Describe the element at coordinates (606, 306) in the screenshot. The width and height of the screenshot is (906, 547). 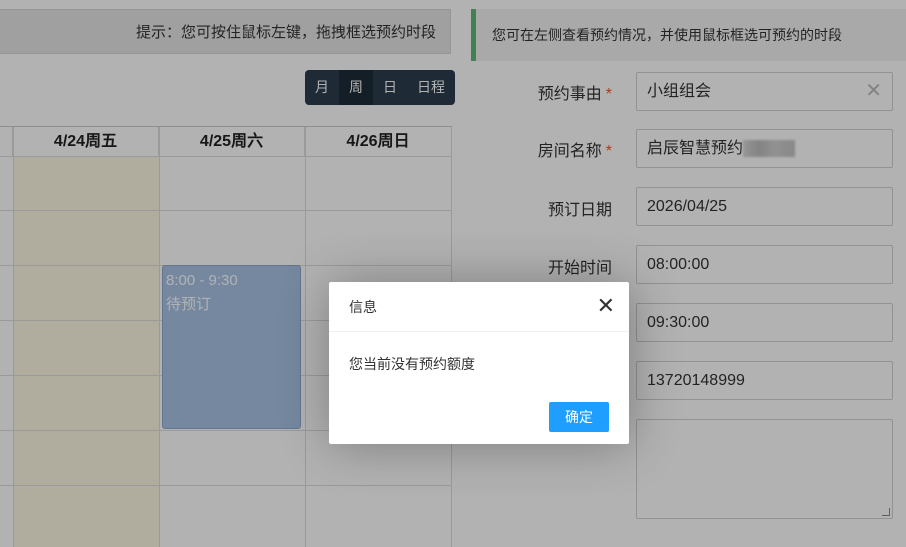
I see `close-icon: ✕` at that location.